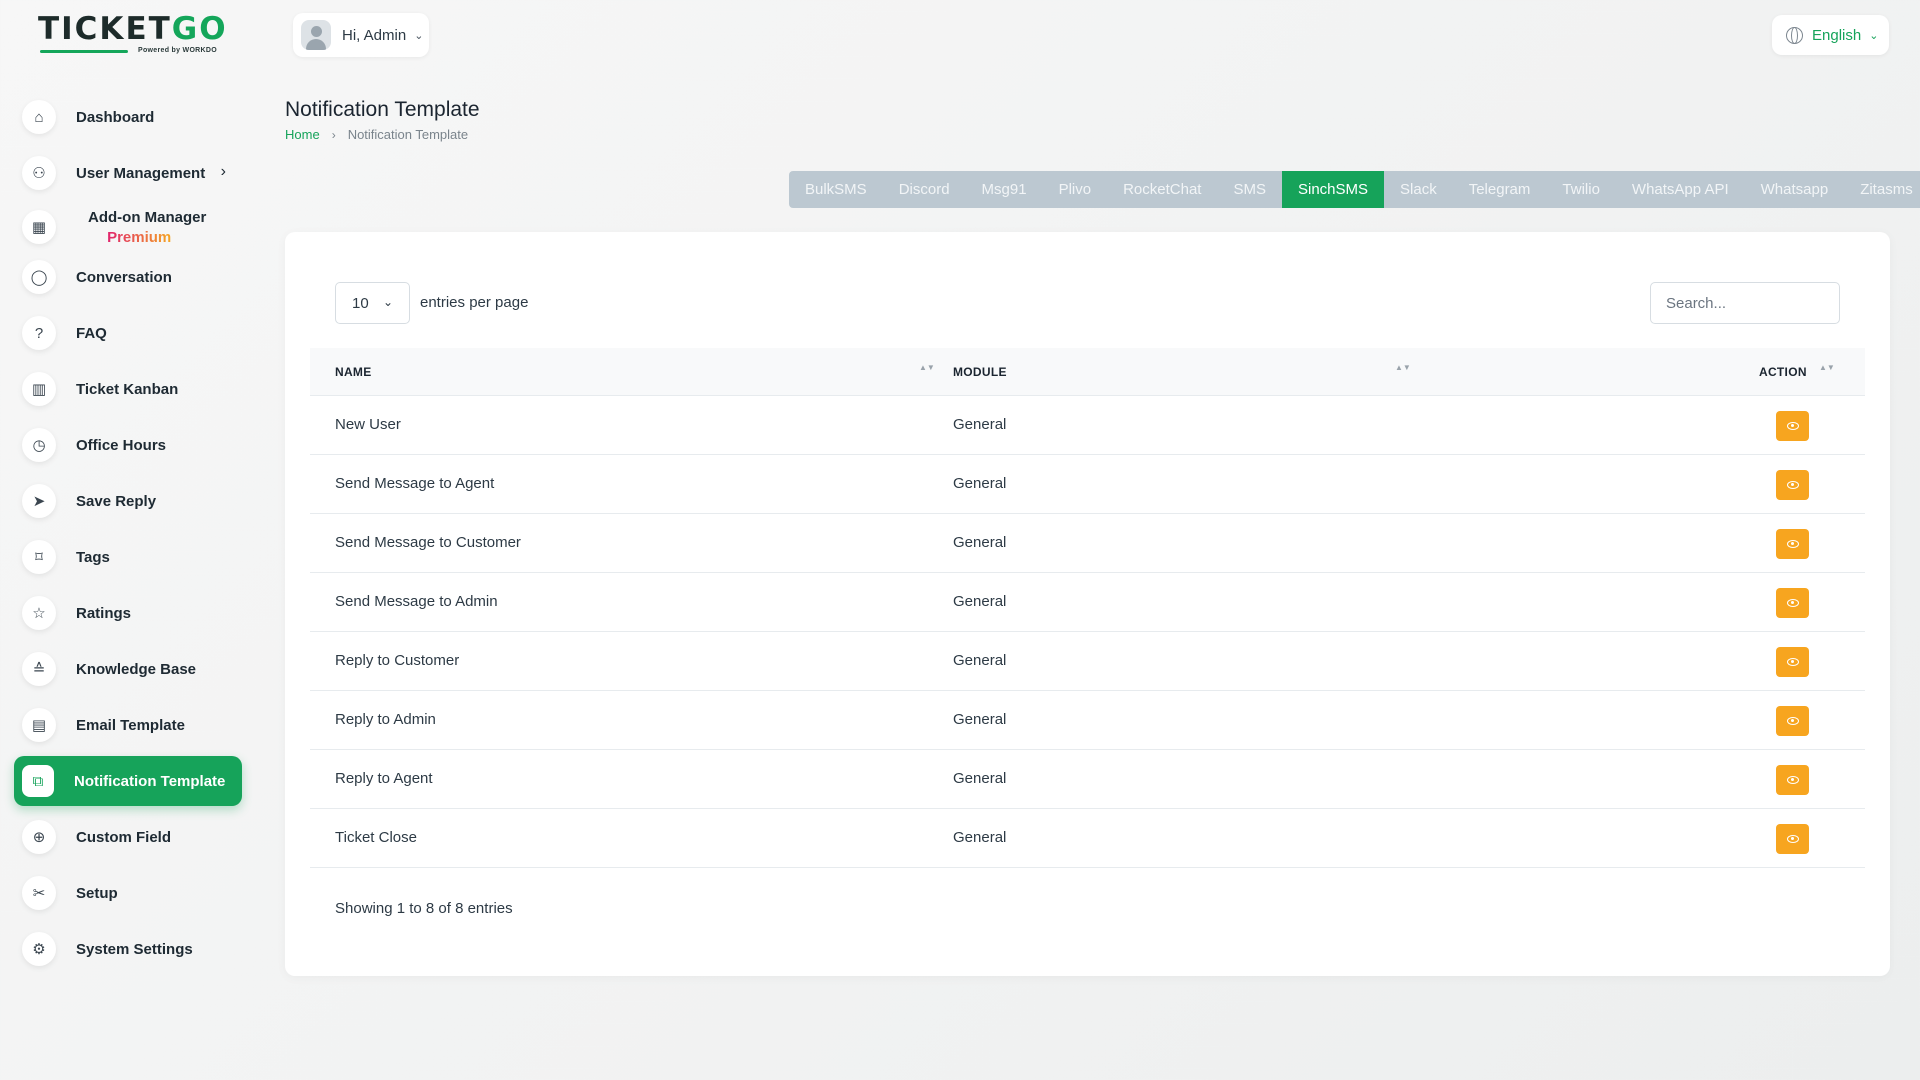 Image resolution: width=1920 pixels, height=1080 pixels. What do you see at coordinates (128, 445) in the screenshot?
I see `sidebar-item-office-hours: ◷ Office Hours` at bounding box center [128, 445].